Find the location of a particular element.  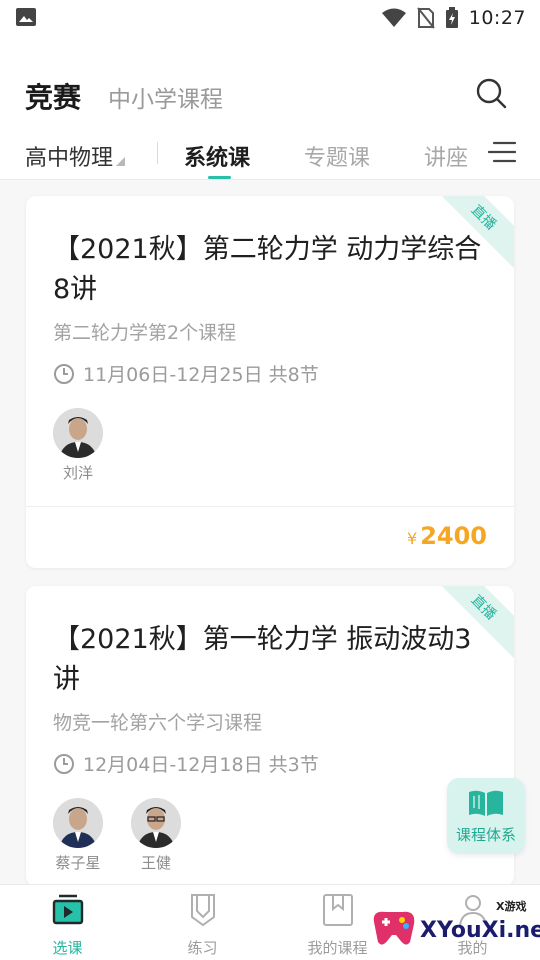

course-description: 第二轮力学第2个课程 is located at coordinates (145, 333).